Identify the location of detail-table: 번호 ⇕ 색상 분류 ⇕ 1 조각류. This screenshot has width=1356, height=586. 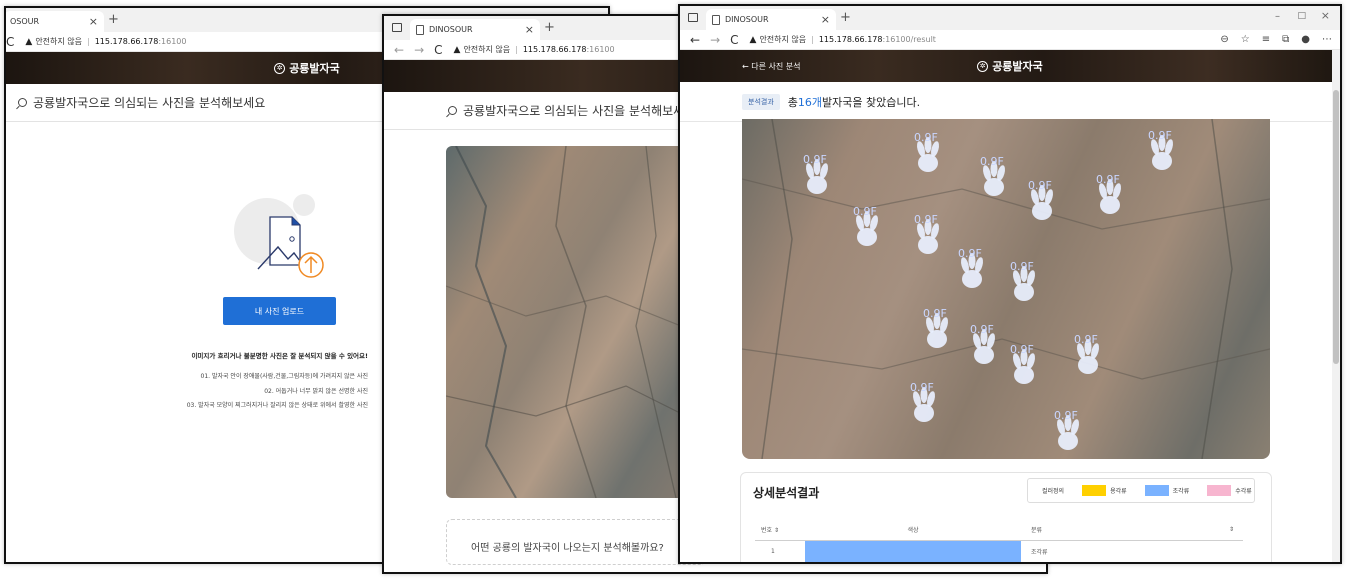
(999, 540).